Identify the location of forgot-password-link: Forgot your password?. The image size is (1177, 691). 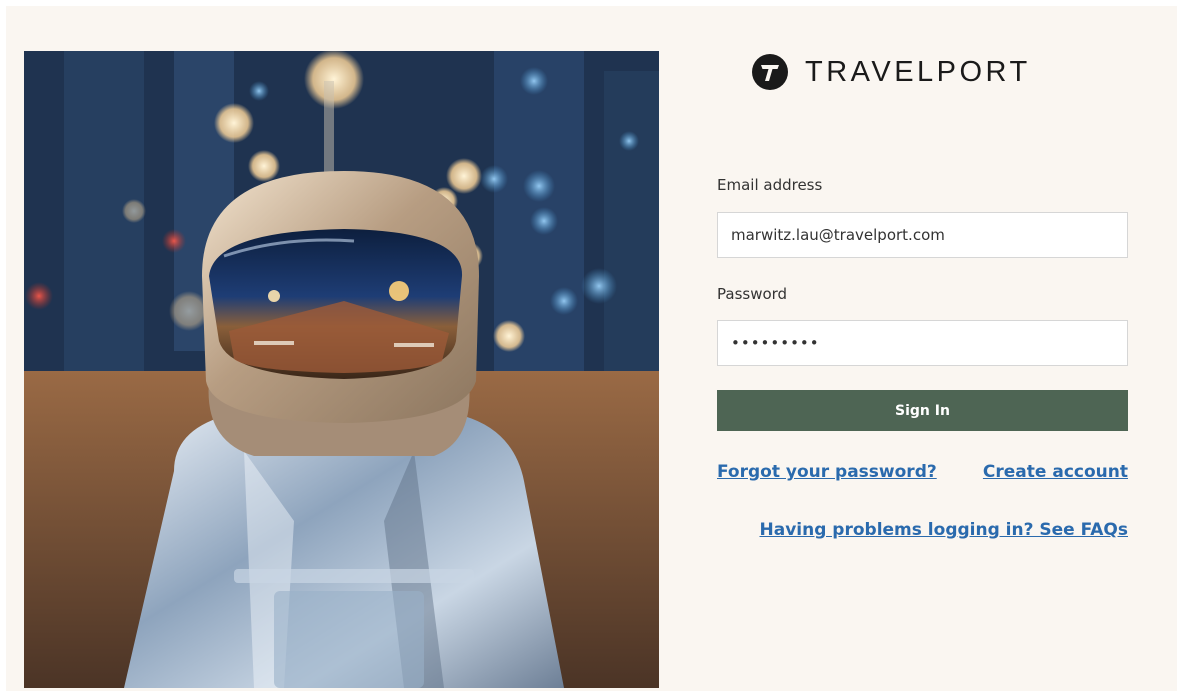
(827, 472).